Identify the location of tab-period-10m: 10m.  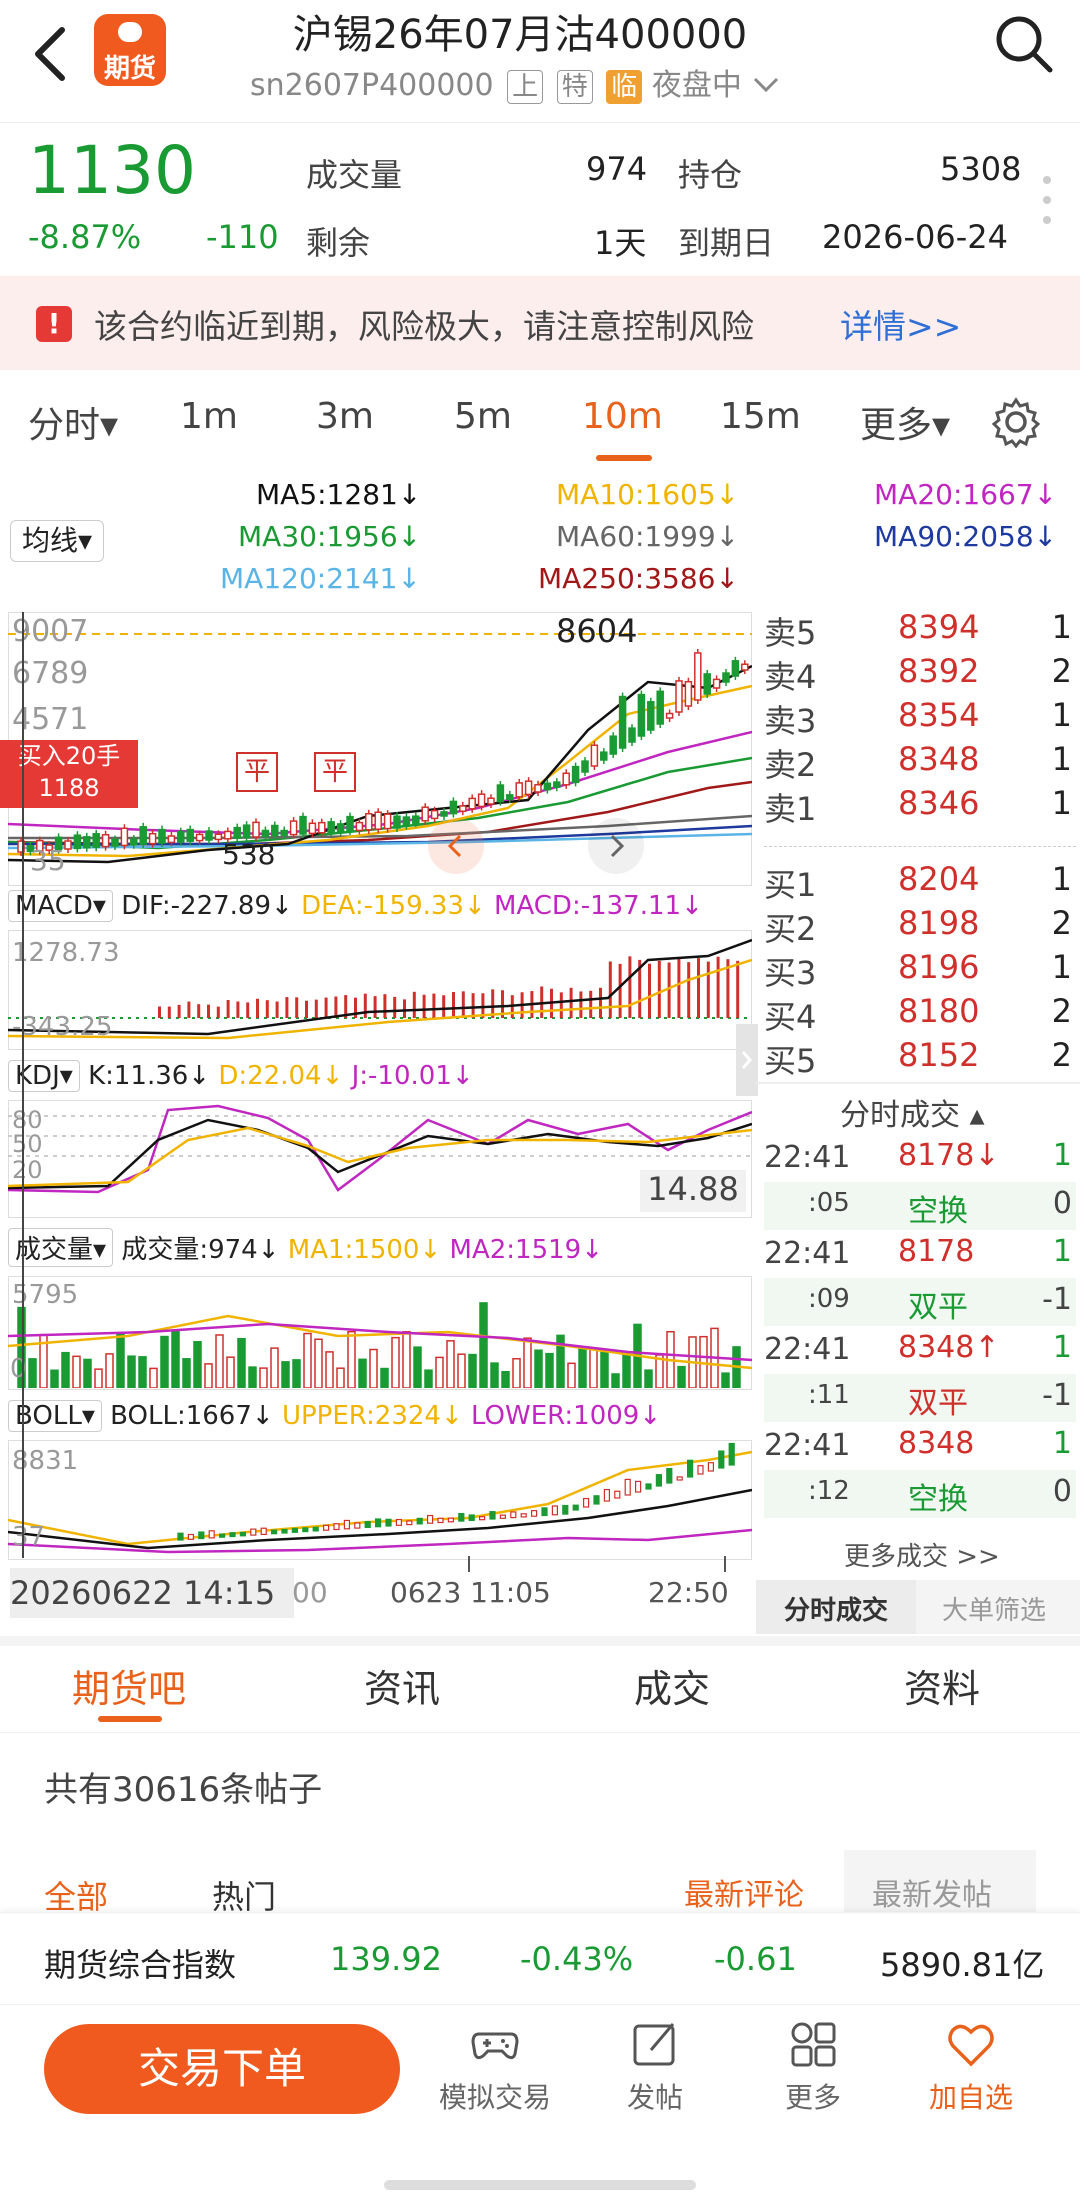
(622, 416).